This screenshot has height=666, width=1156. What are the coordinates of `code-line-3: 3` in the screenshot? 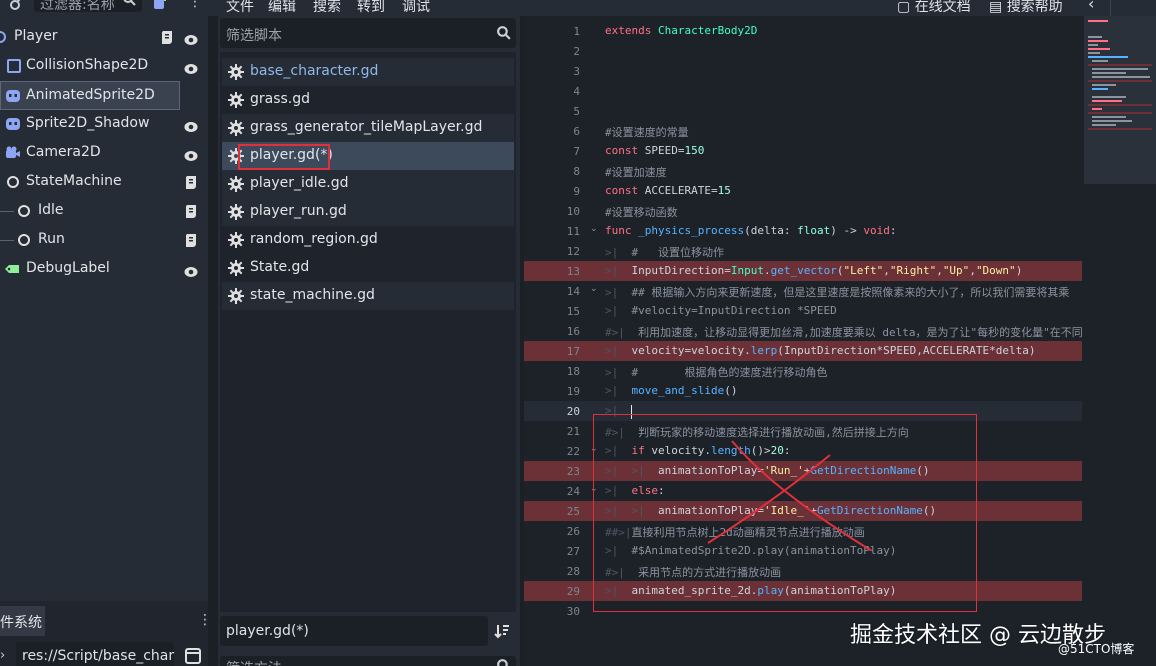 It's located at (803, 71).